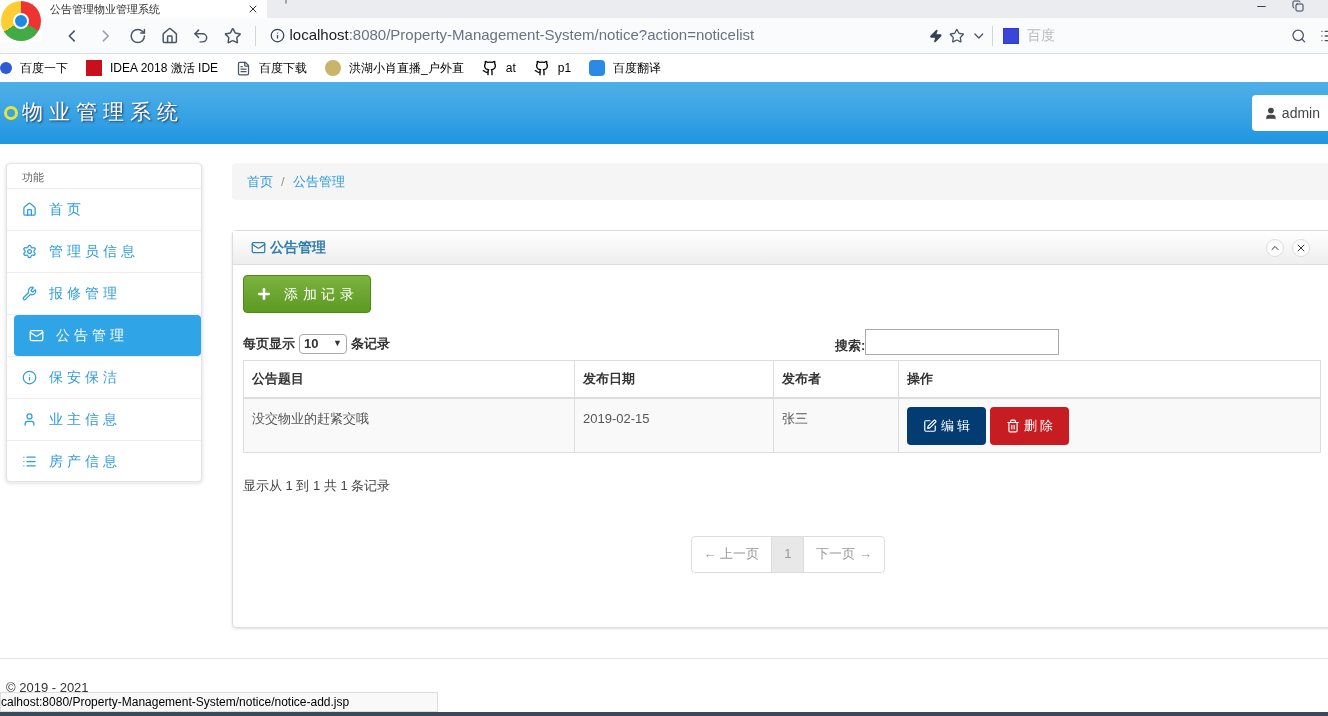 This screenshot has width=1328, height=716. I want to click on app-icon, so click(94, 68).